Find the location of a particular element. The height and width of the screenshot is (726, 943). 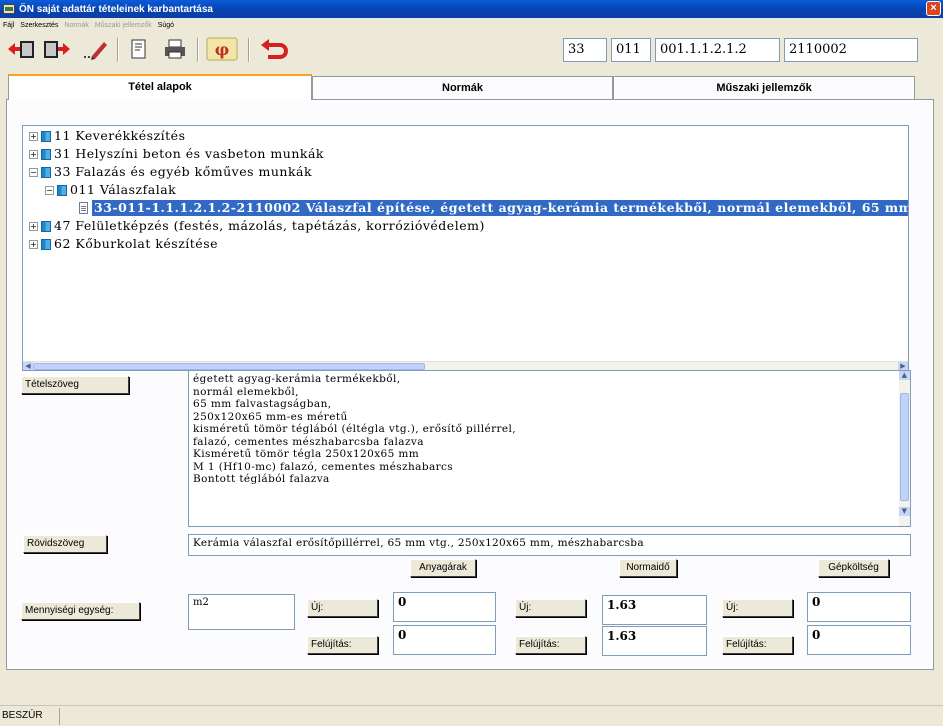

close-button: × is located at coordinates (933, 8).